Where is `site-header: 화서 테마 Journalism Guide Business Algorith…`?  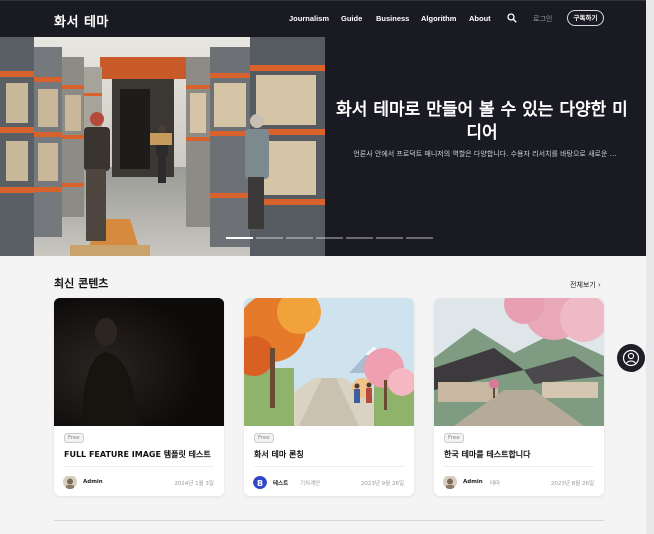 site-header: 화서 테마 Journalism Guide Business Algorith… is located at coordinates (327, 18).